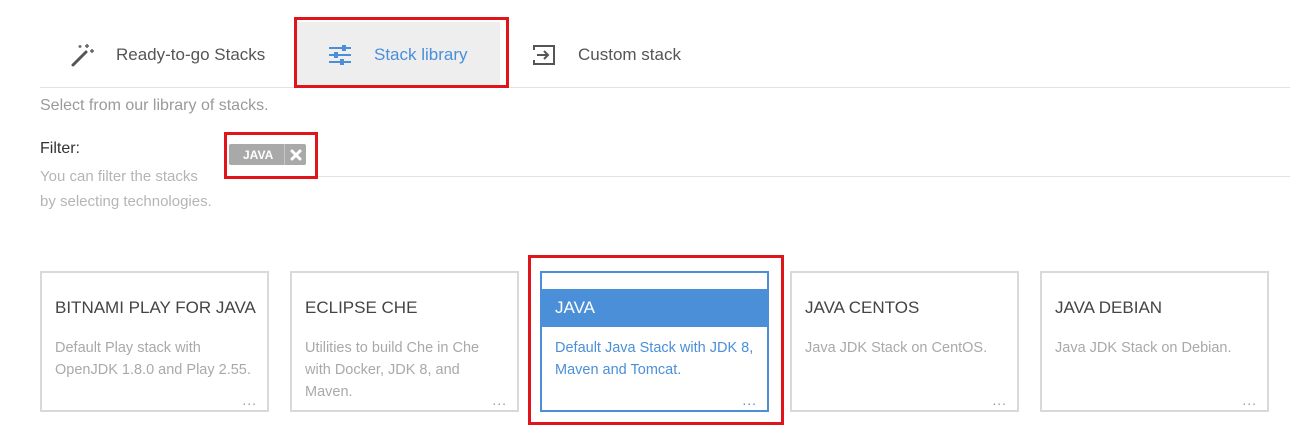  I want to click on stack-card-title: JAVA DEBIAN, so click(1109, 307).